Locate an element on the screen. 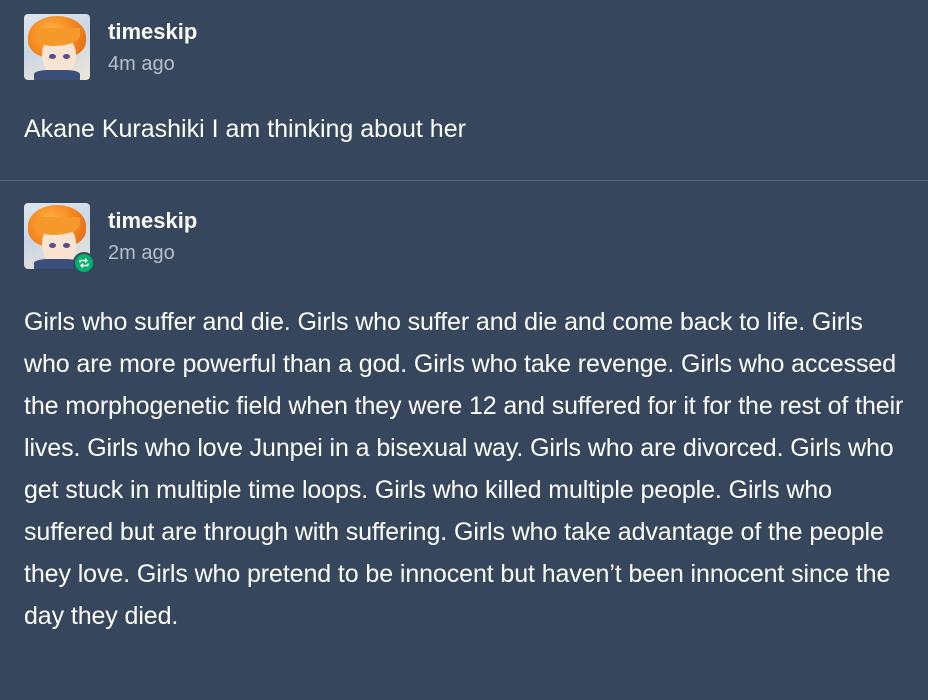 The height and width of the screenshot is (700, 928). post-header: timeskip 4m ago is located at coordinates (464, 49).